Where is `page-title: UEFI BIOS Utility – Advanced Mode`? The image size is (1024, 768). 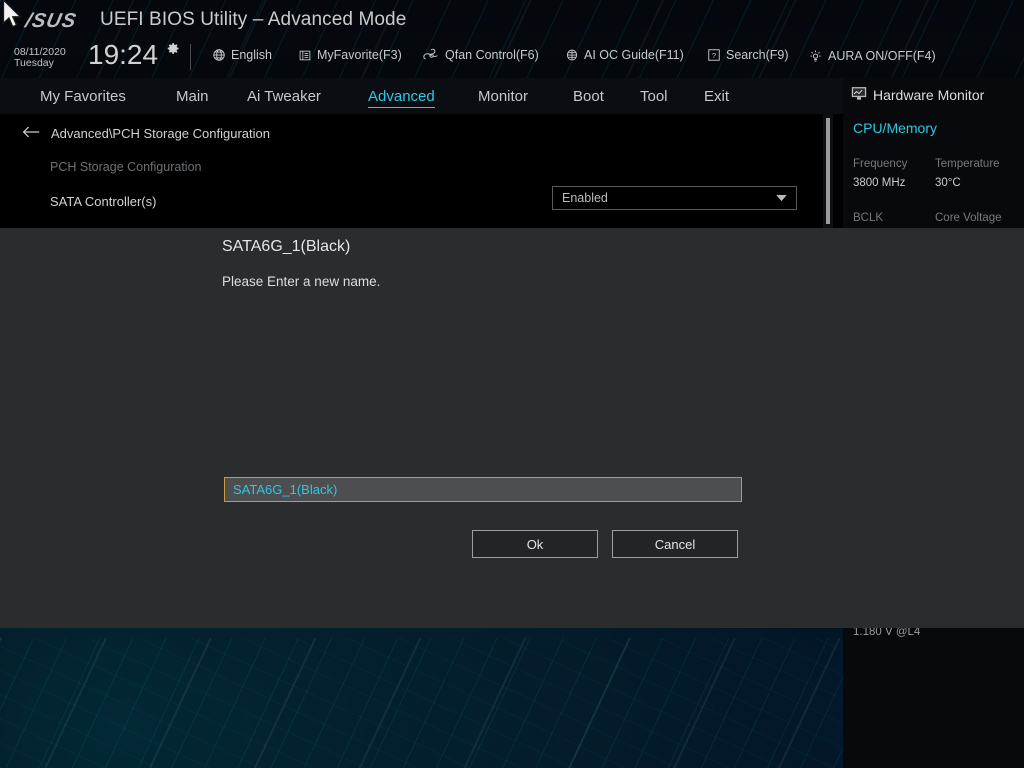 page-title: UEFI BIOS Utility – Advanced Mode is located at coordinates (253, 19).